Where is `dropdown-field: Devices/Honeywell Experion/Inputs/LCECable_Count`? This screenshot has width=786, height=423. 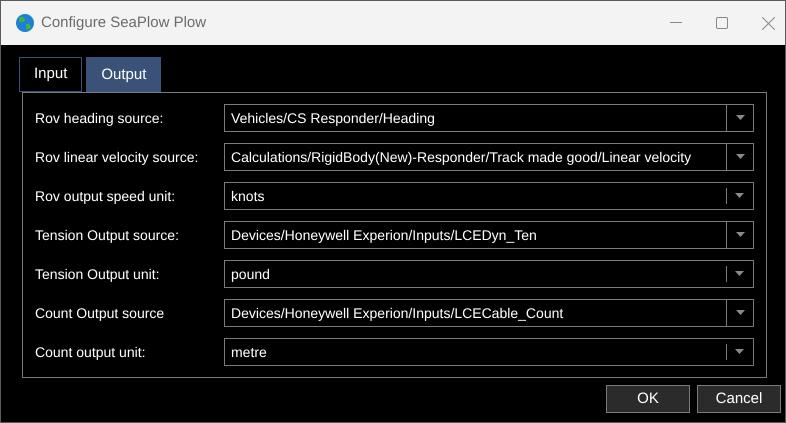 dropdown-field: Devices/Honeywell Experion/Inputs/LCECable_Count is located at coordinates (489, 313).